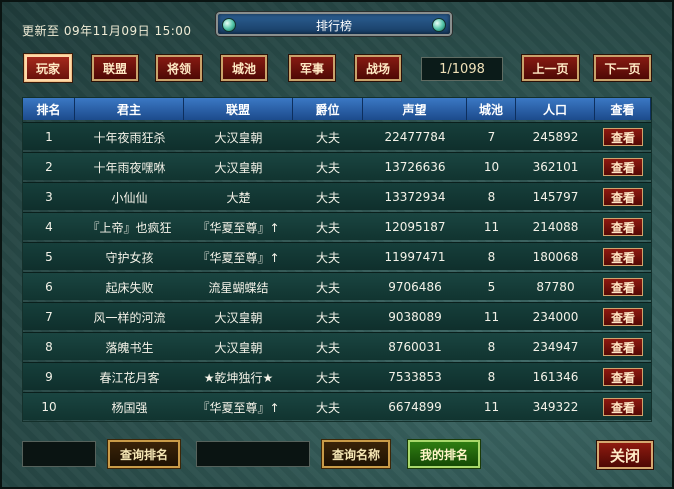 The image size is (674, 489). Describe the element at coordinates (555, 257) in the screenshot. I see `cell-population: 180068` at that location.